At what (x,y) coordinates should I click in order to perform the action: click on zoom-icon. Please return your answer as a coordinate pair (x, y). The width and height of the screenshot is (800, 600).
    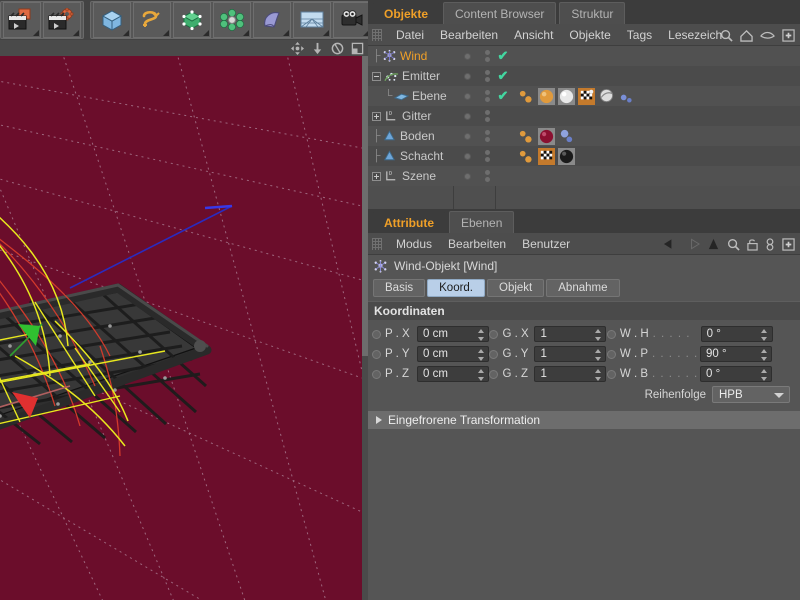
    Looking at the image, I should click on (317, 48).